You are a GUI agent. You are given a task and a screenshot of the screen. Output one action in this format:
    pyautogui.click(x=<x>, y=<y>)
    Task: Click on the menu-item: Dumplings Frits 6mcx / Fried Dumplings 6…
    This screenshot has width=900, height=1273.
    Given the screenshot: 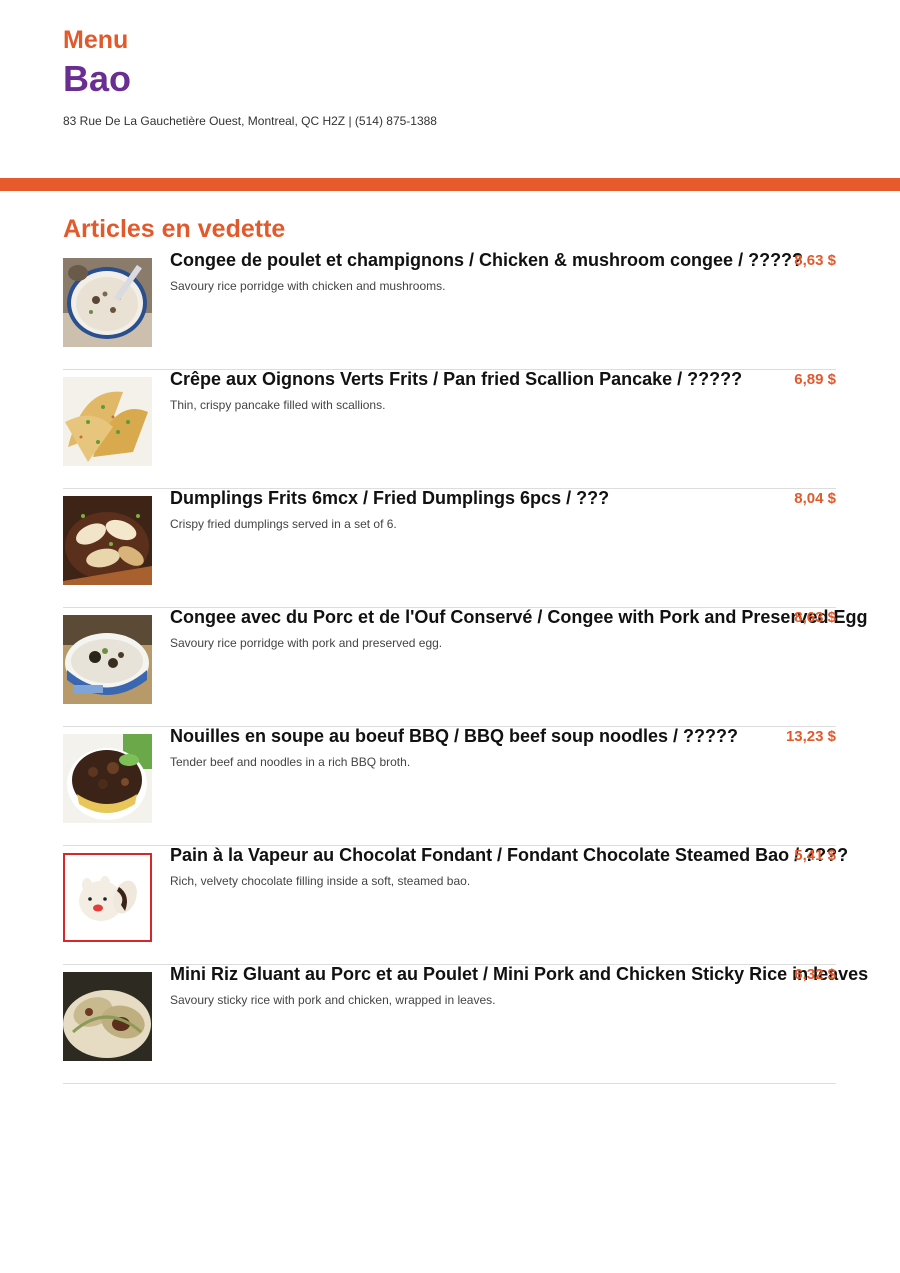 What is the action you would take?
    pyautogui.click(x=449, y=548)
    